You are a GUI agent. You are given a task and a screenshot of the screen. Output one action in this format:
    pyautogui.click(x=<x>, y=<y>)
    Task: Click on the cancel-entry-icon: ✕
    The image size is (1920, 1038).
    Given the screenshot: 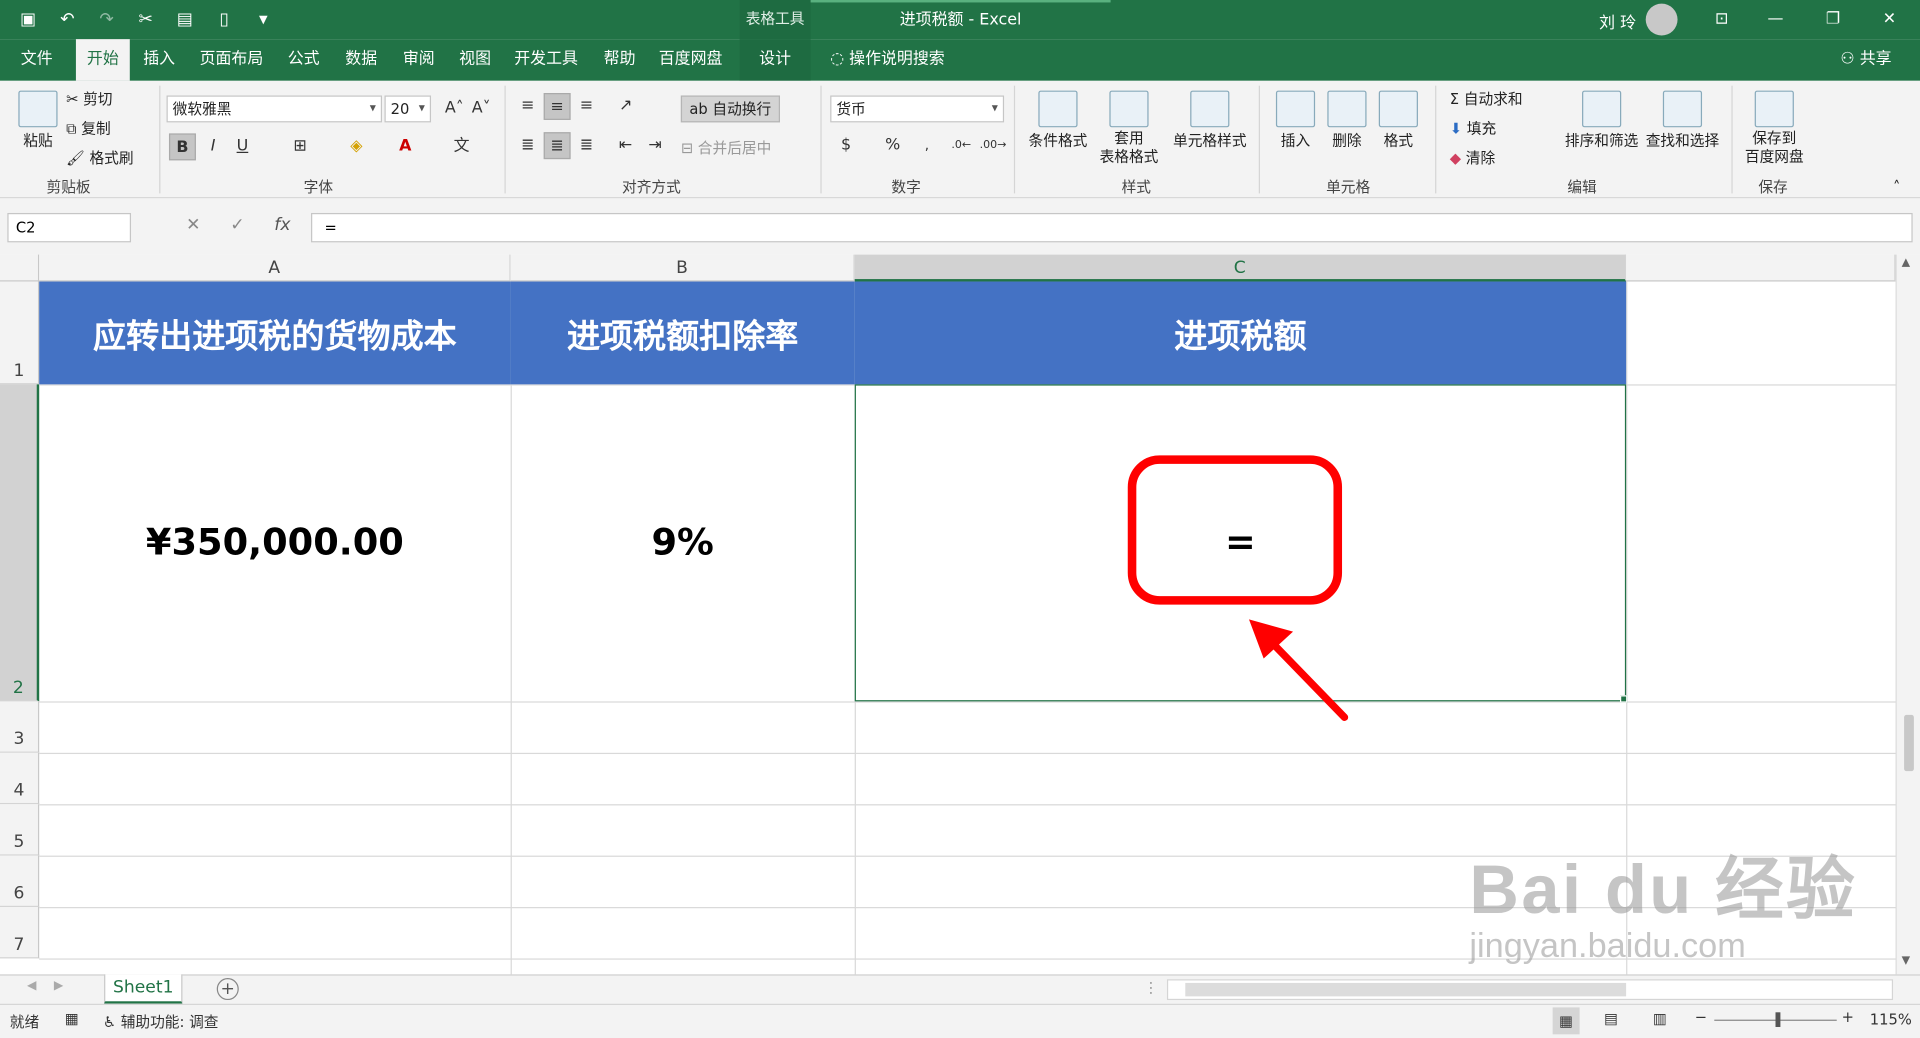 What is the action you would take?
    pyautogui.click(x=193, y=225)
    